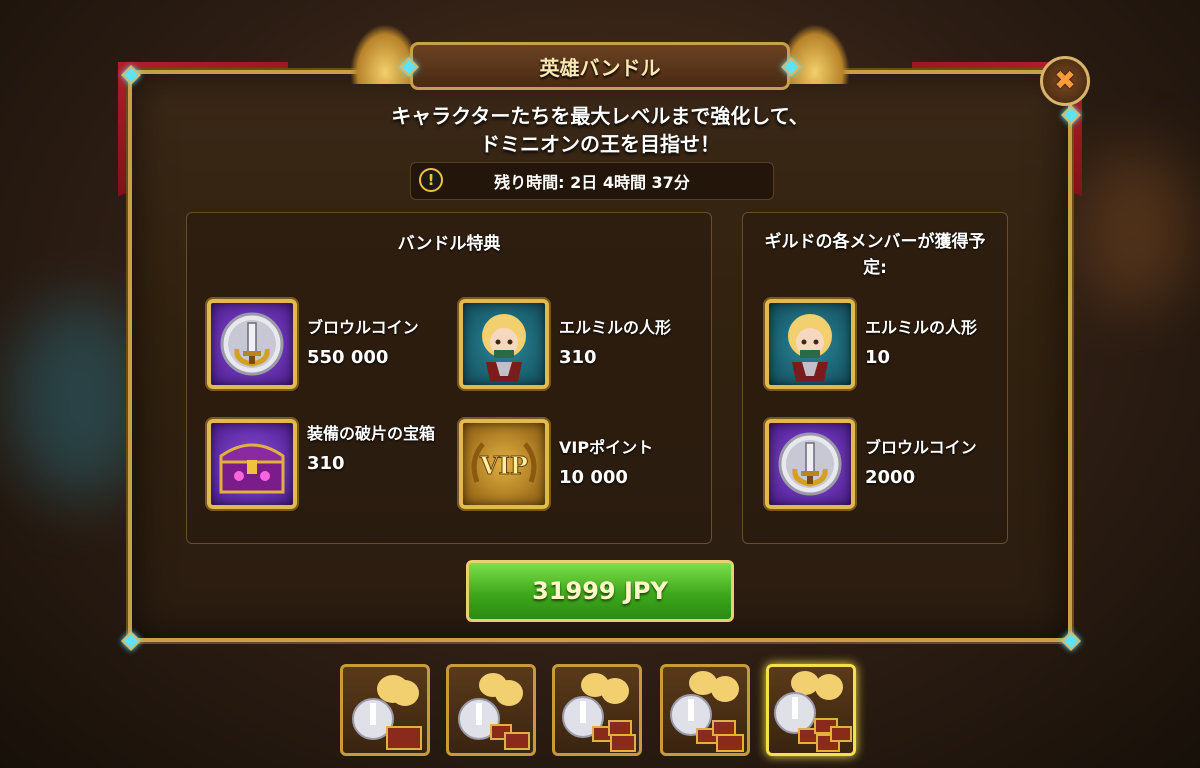 The image size is (1200, 768). I want to click on background-blob-right, so click(1135, 230).